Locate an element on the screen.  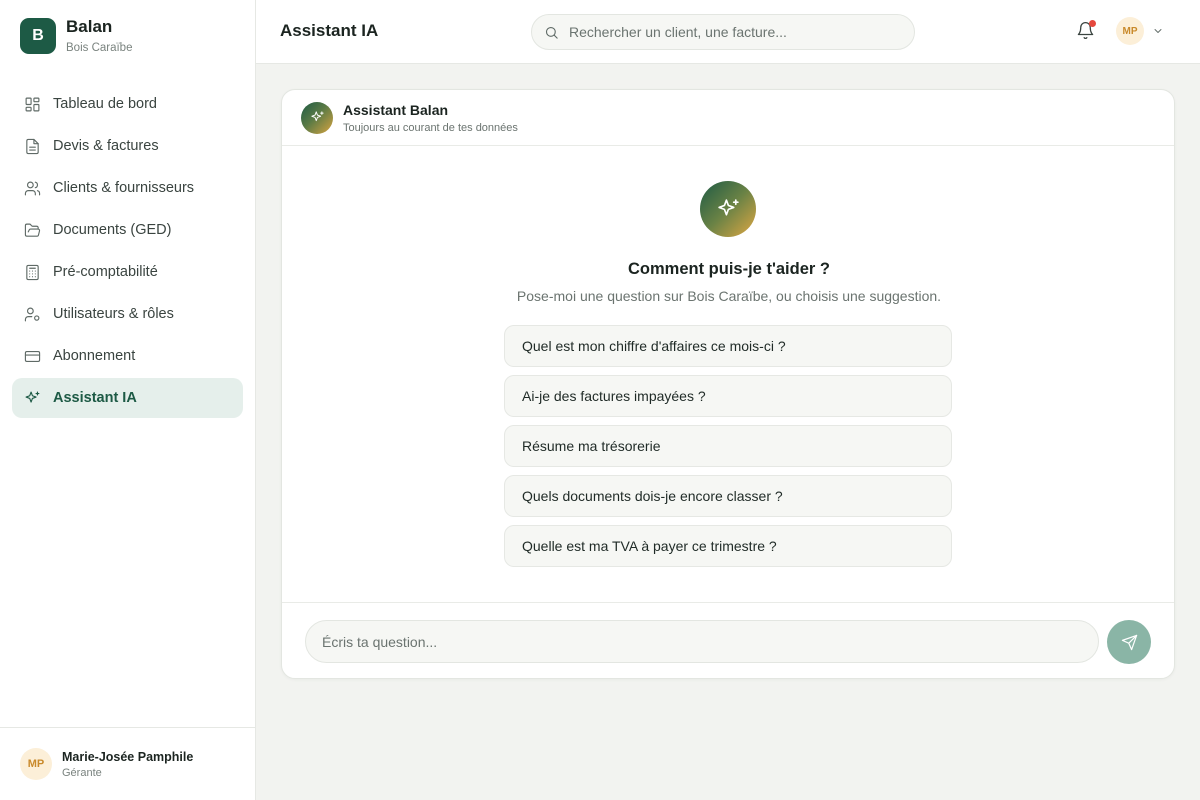
search-input is located at coordinates (729, 32).